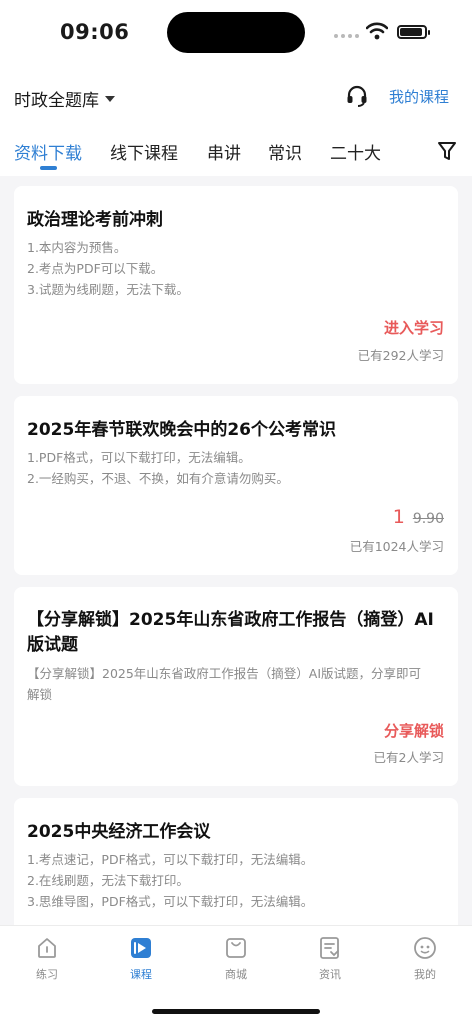 This screenshot has height=1024, width=472. What do you see at coordinates (236, 1011) in the screenshot?
I see `home-indicator` at bounding box center [236, 1011].